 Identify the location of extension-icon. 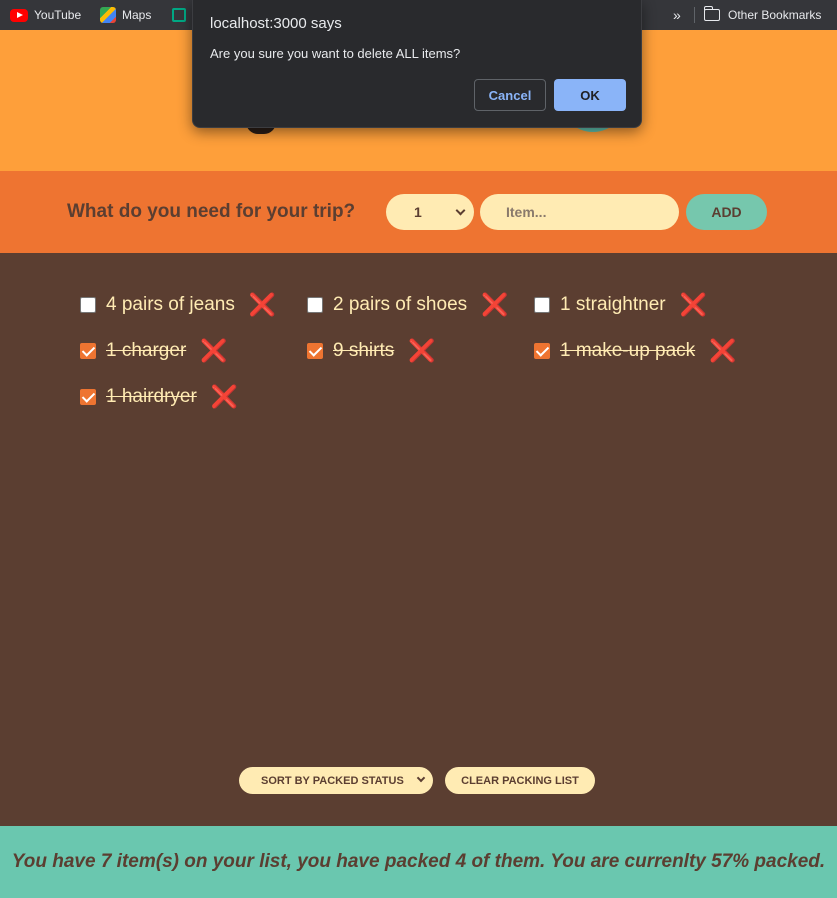
(179, 15).